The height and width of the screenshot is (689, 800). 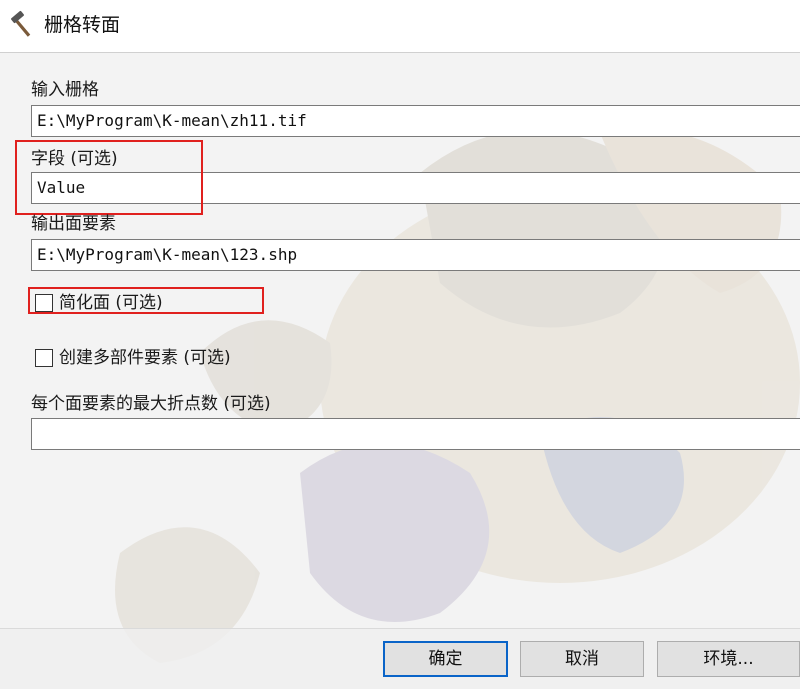 I want to click on field-select: Value, so click(x=415, y=188).